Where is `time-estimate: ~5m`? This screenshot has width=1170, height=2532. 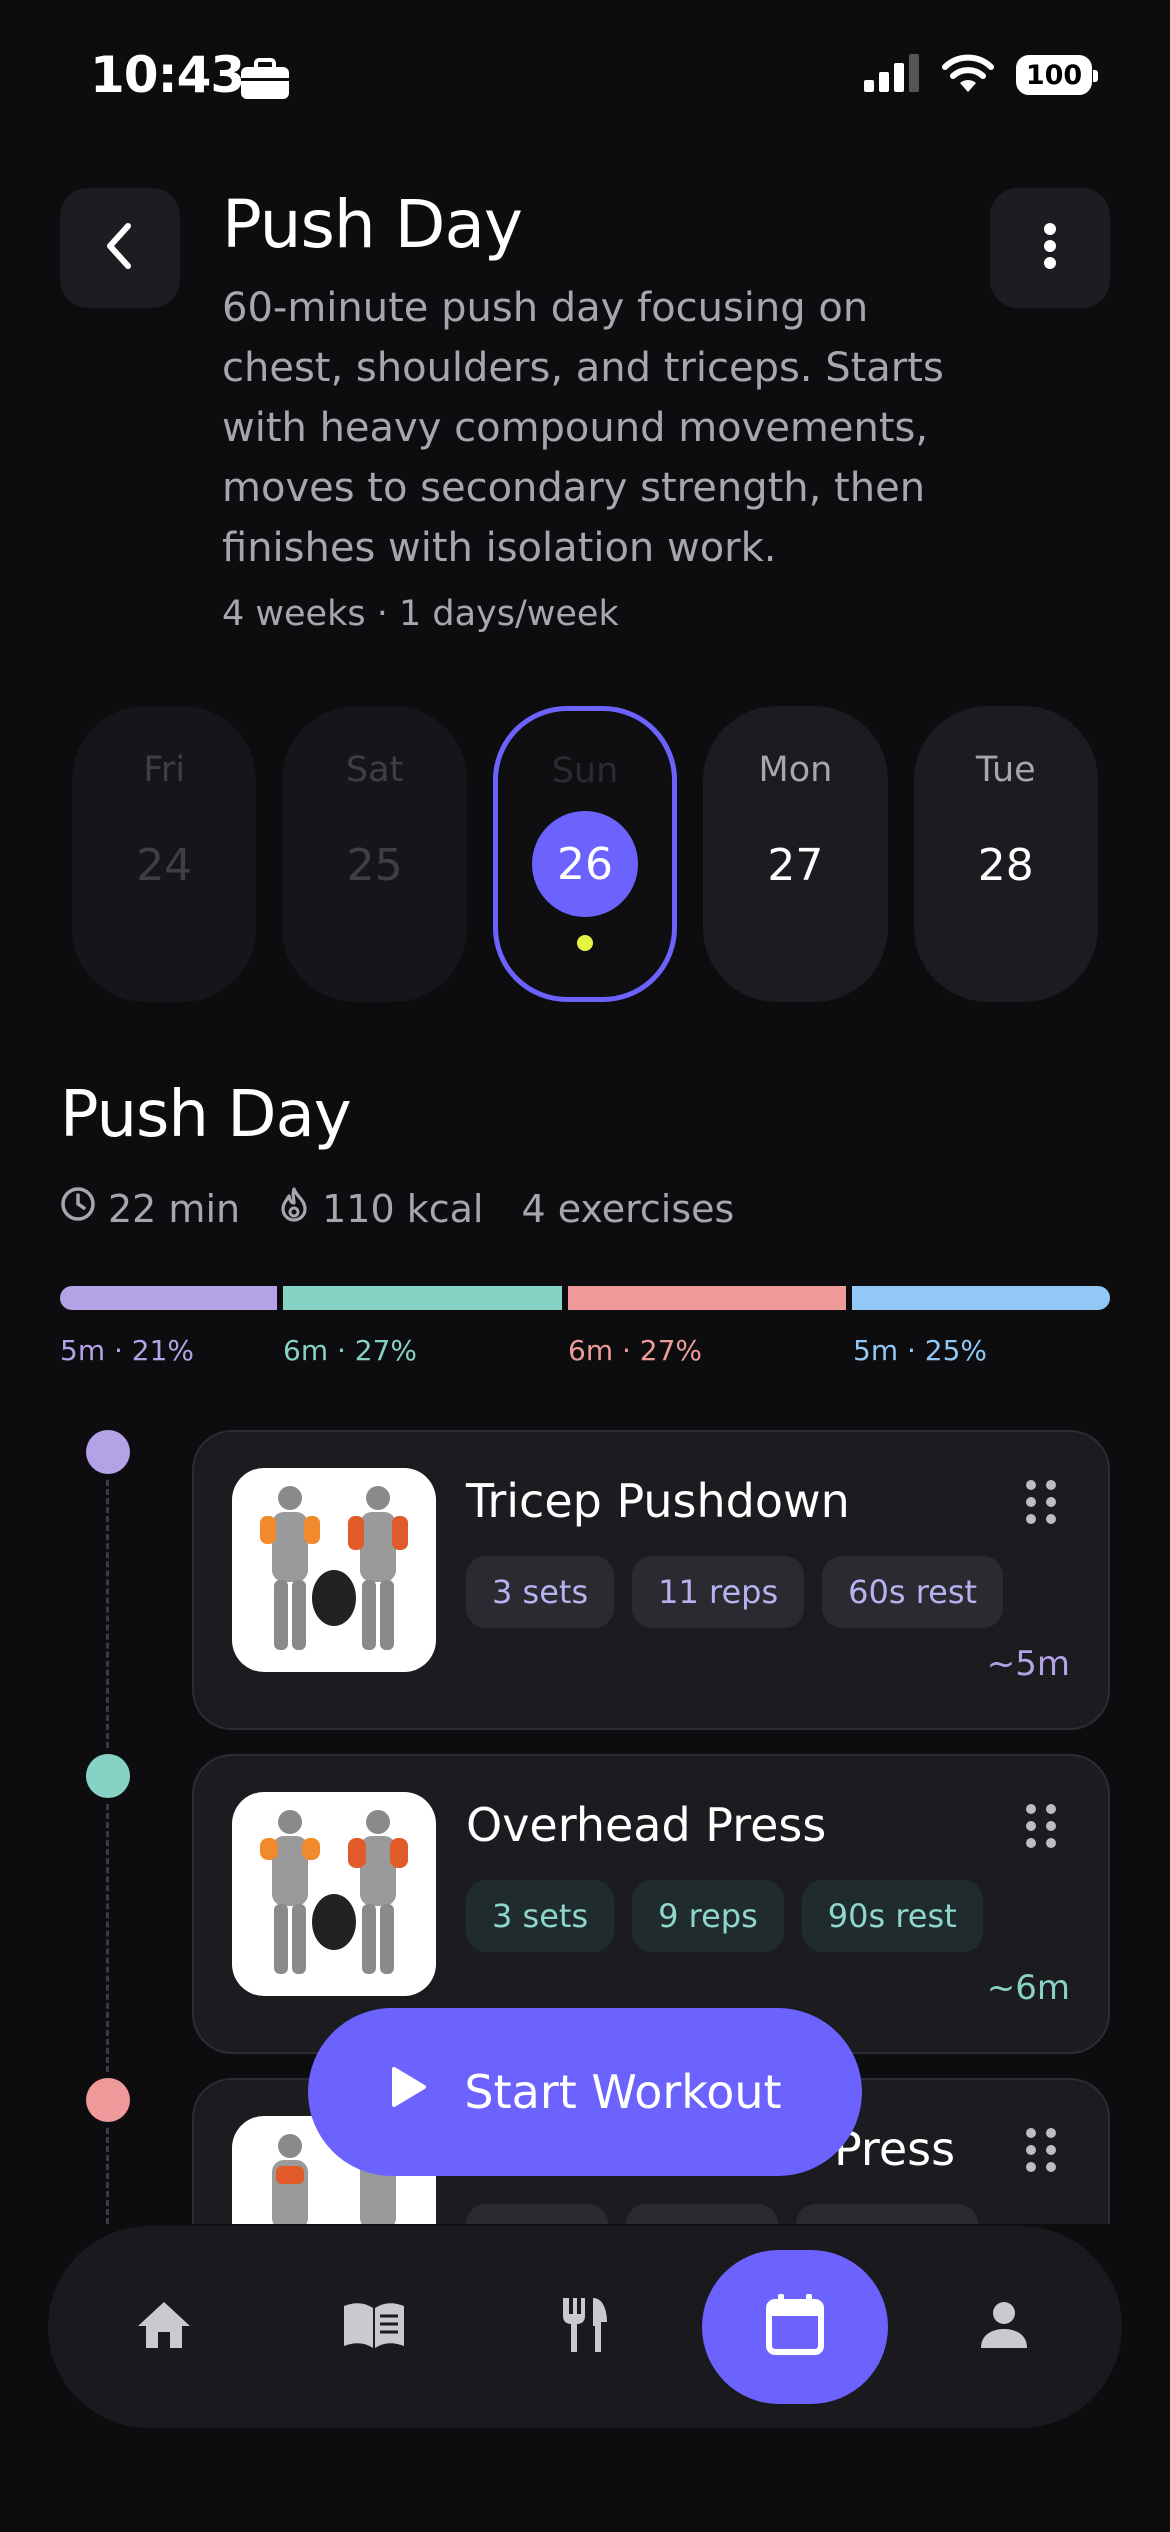 time-estimate: ~5m is located at coordinates (1028, 1664).